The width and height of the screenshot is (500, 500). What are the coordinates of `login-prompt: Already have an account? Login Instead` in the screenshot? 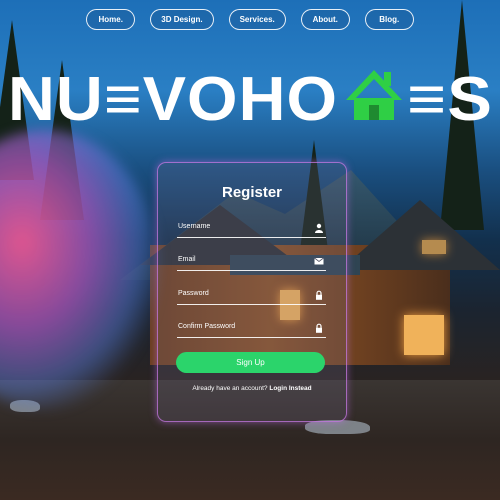 It's located at (252, 388).